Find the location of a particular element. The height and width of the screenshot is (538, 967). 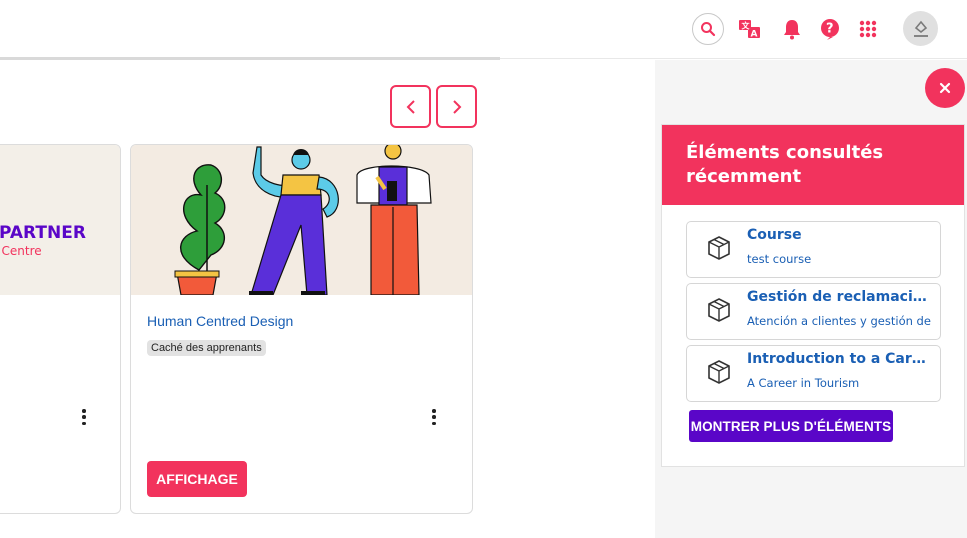

illustration-image is located at coordinates (303, 220).